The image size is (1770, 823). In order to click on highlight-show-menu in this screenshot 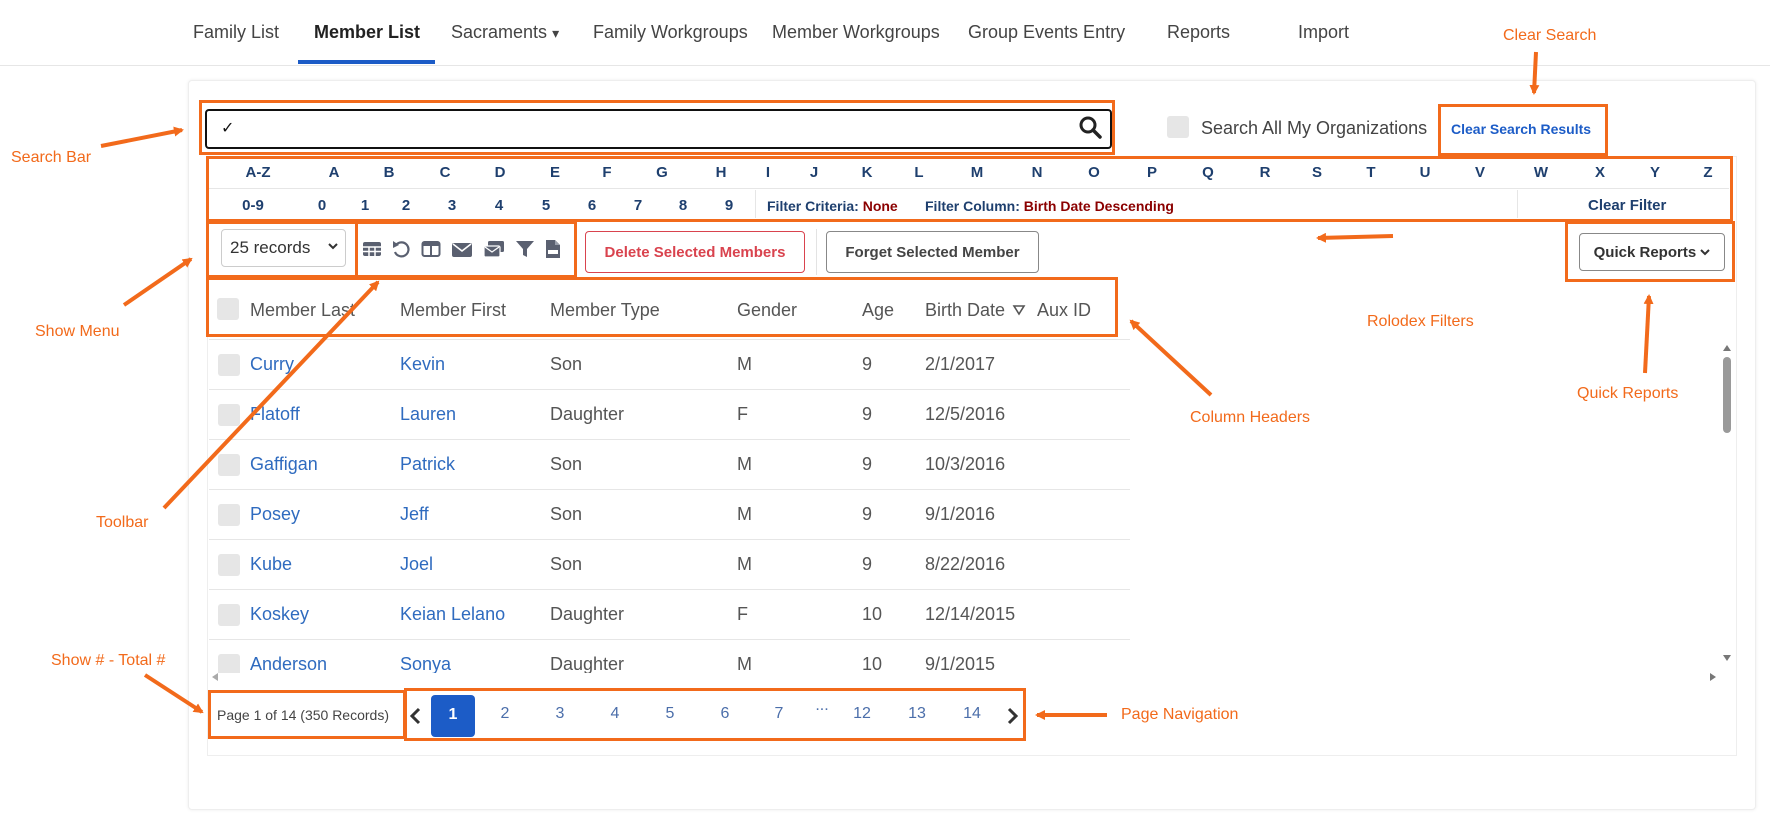, I will do `click(282, 249)`.